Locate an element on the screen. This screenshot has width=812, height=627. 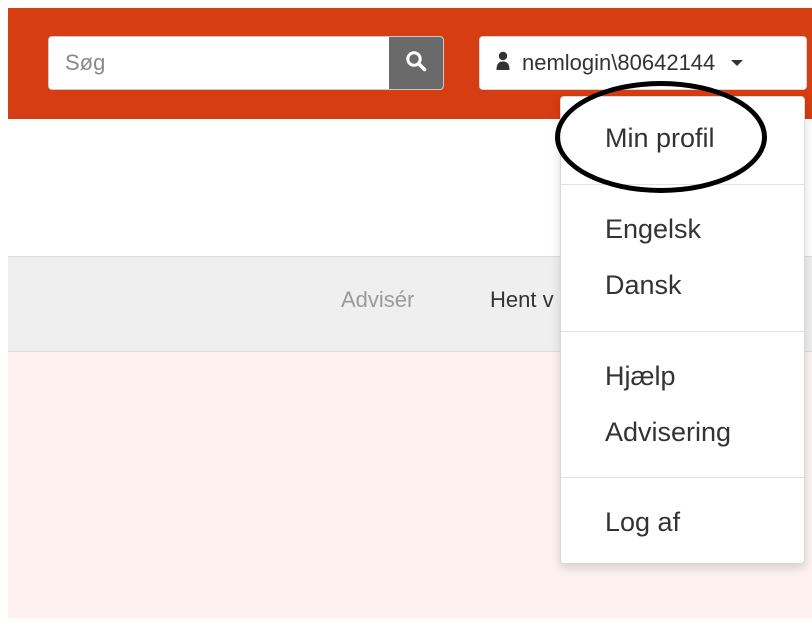
nav-item-advise: Advisér is located at coordinates (377, 300).